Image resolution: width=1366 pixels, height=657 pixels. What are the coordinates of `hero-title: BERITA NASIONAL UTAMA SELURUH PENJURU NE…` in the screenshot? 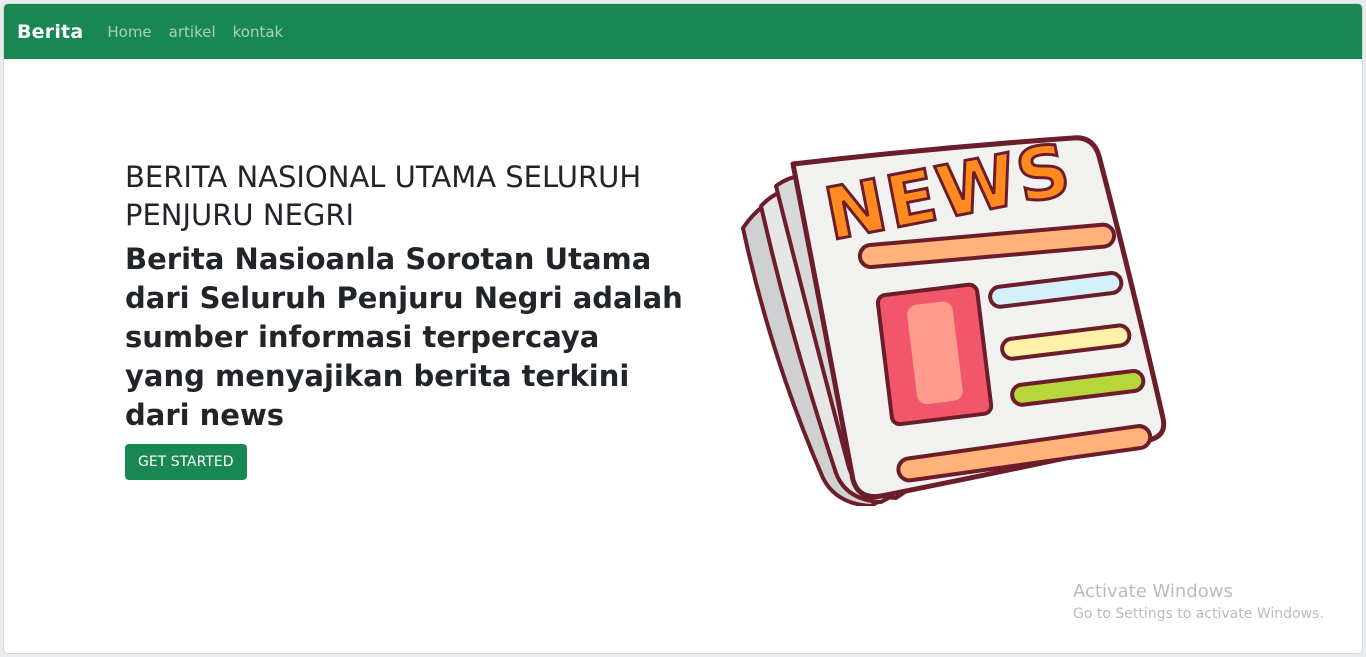 It's located at (383, 196).